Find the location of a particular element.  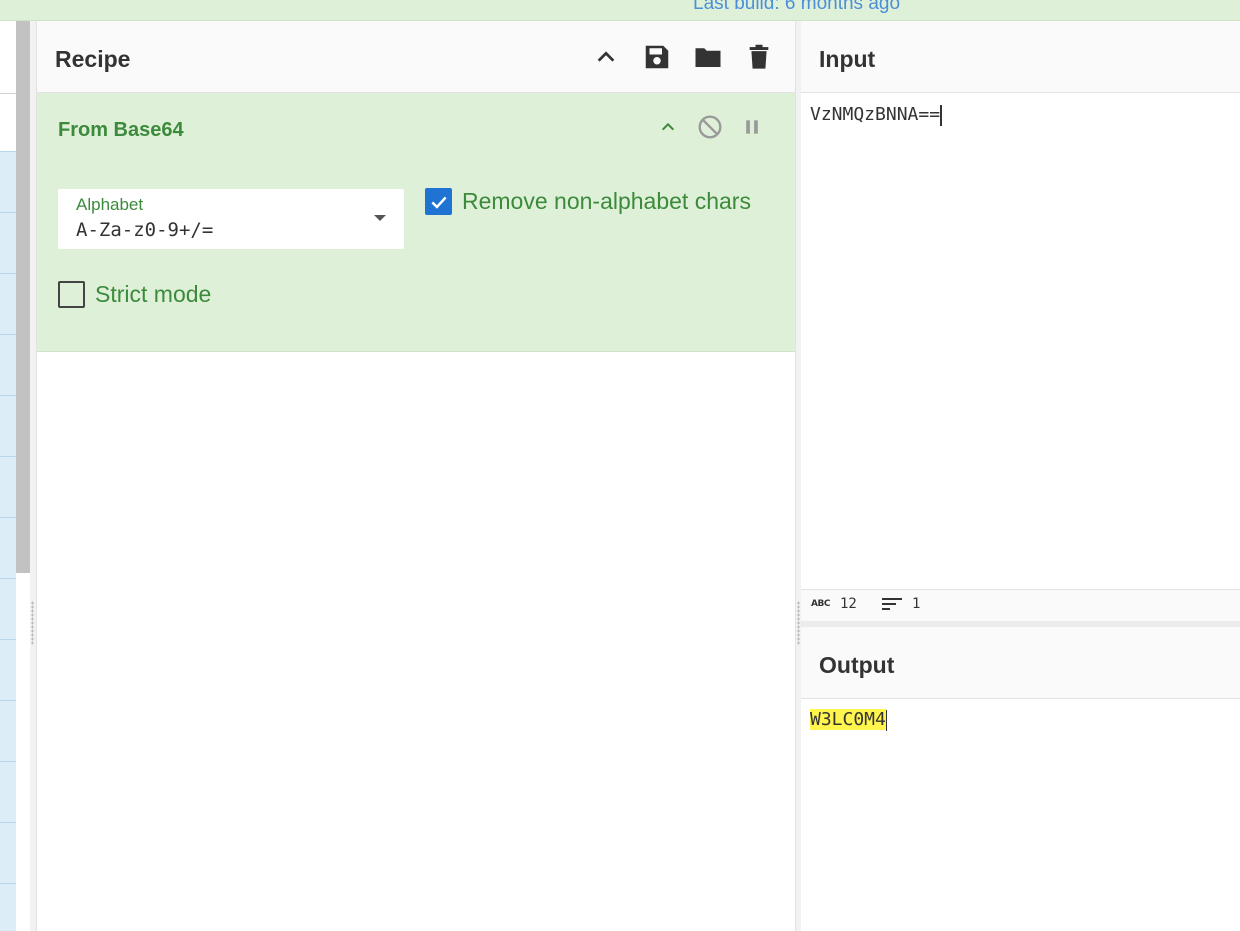

recipe-title: Recipe is located at coordinates (93, 59).